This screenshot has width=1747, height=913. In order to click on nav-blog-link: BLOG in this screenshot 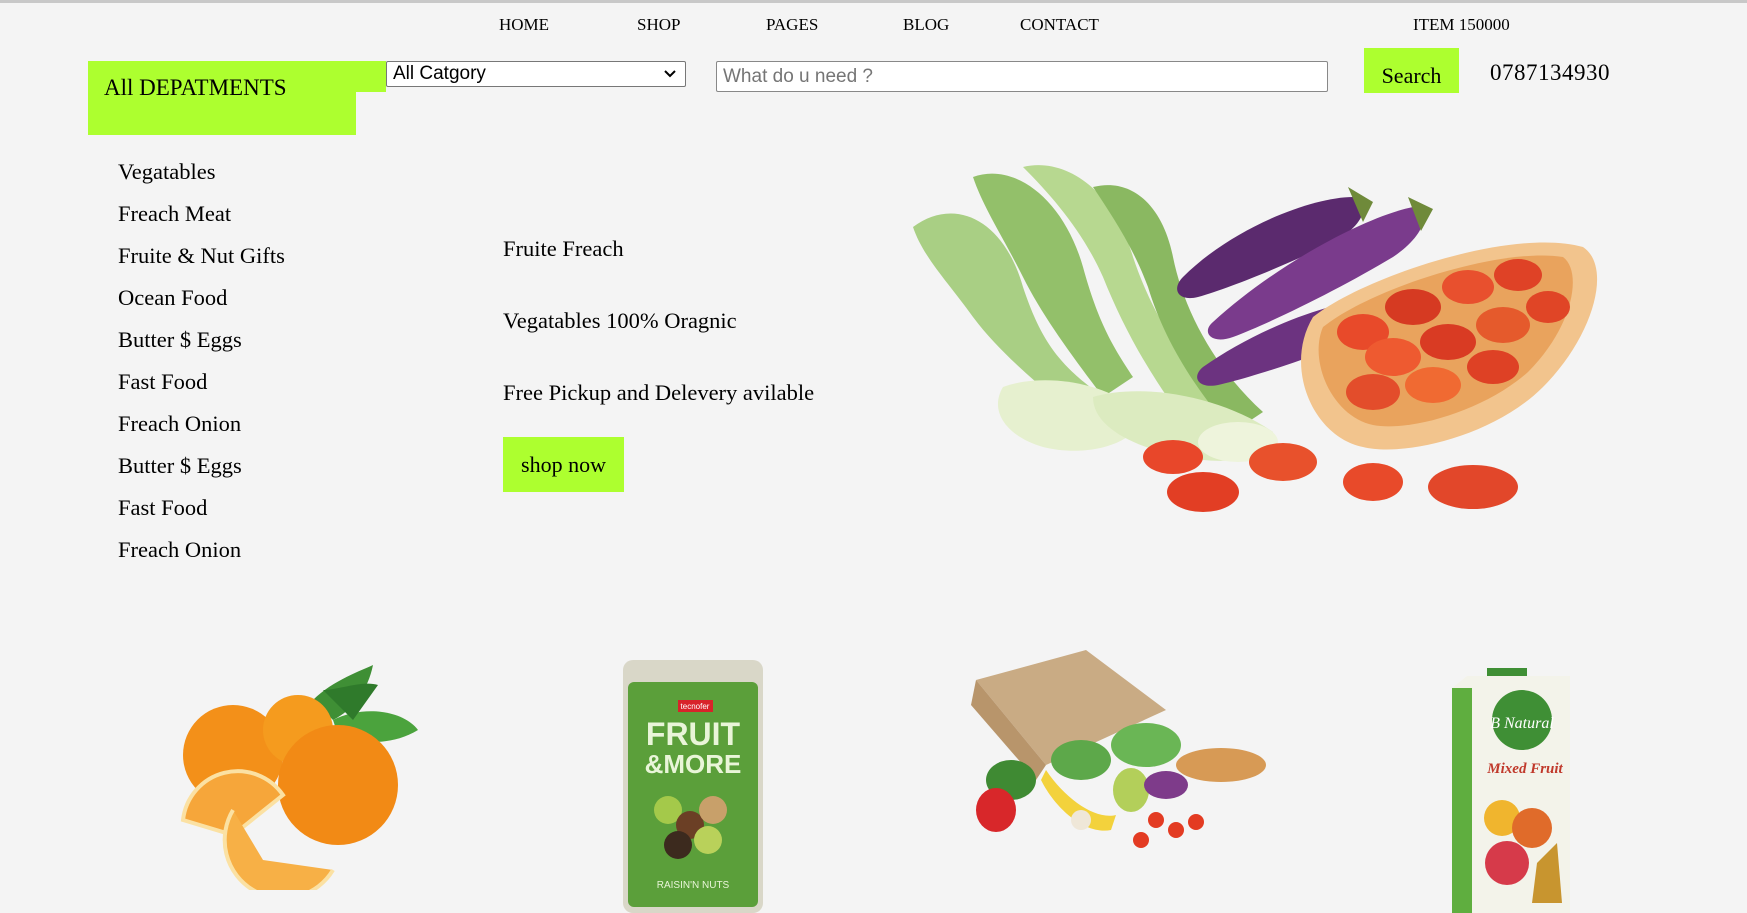, I will do `click(926, 25)`.